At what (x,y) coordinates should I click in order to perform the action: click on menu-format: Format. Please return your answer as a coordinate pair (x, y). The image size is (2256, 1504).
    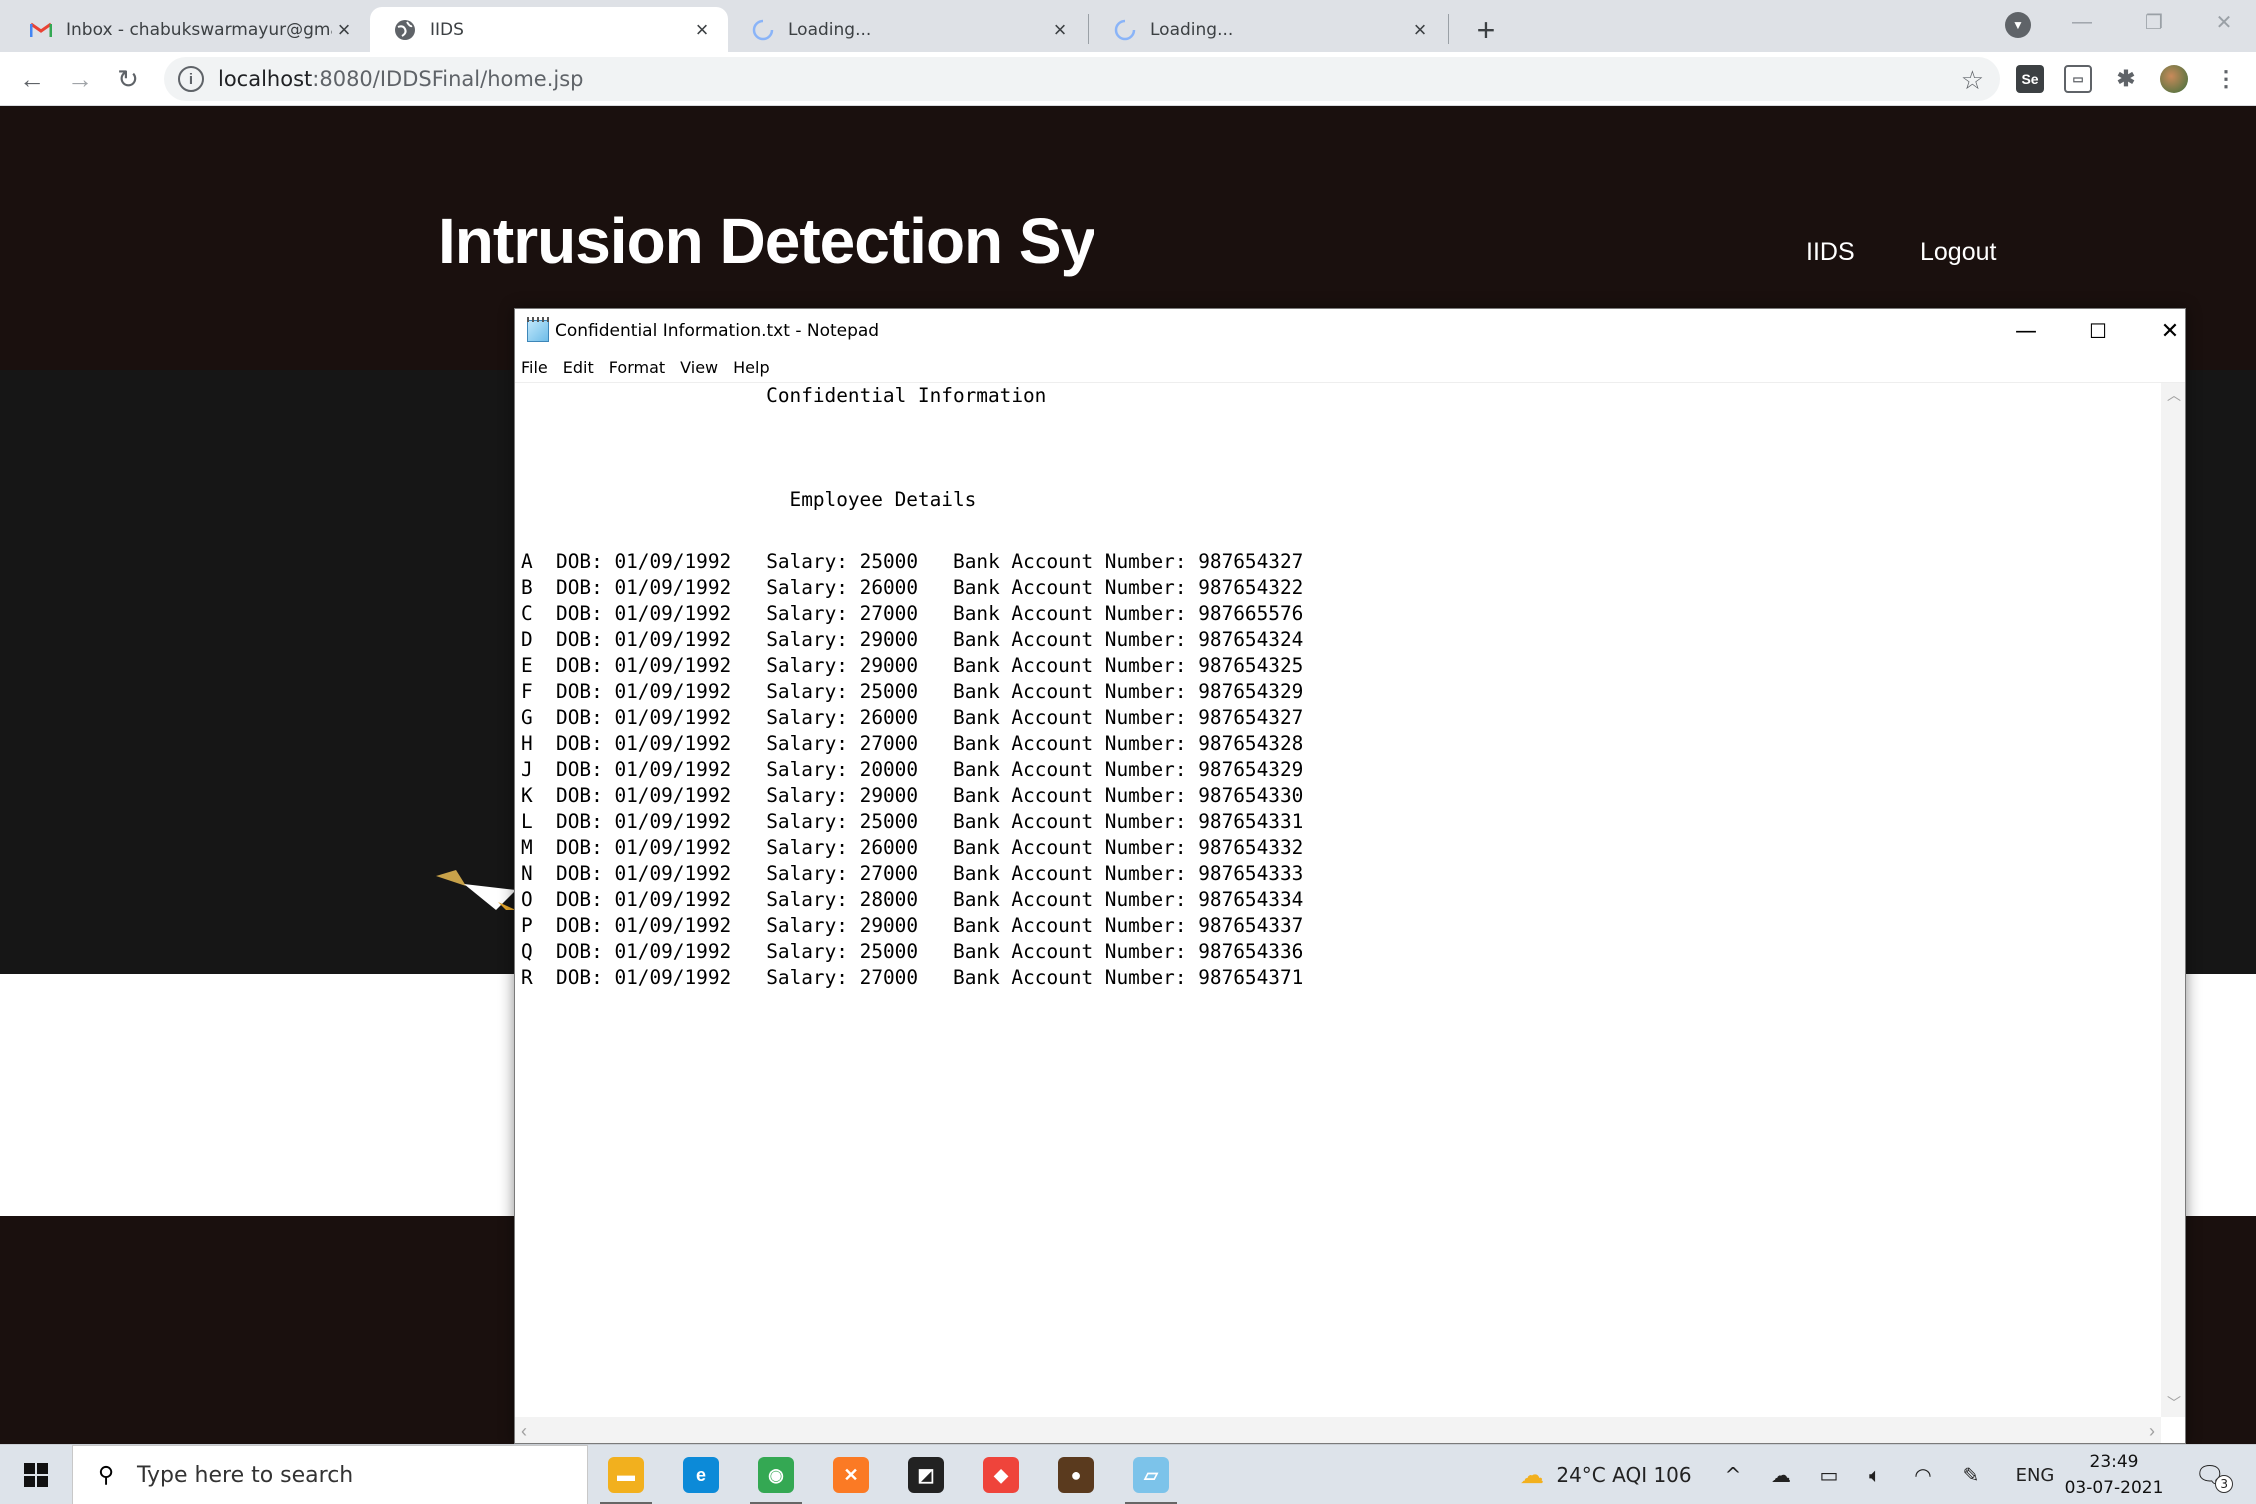
    Looking at the image, I should click on (637, 367).